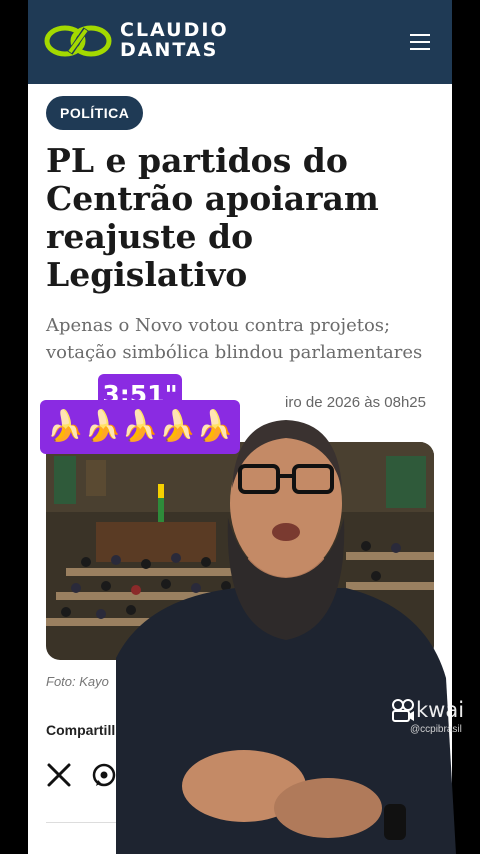 The image size is (480, 854). Describe the element at coordinates (78, 41) in the screenshot. I see `site-logo-icon` at that location.